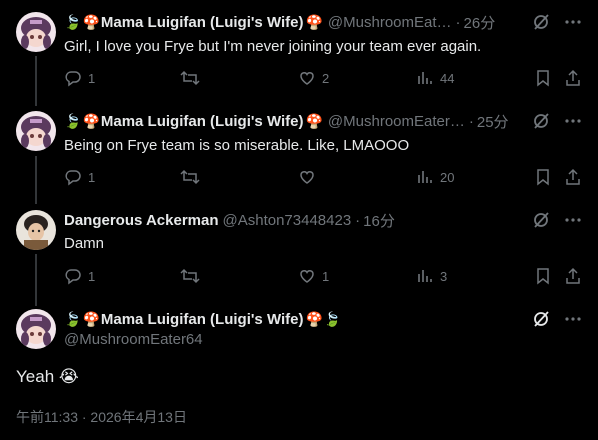 The width and height of the screenshot is (598, 440). Describe the element at coordinates (84, 243) in the screenshot. I see `post-text: Damn` at that location.